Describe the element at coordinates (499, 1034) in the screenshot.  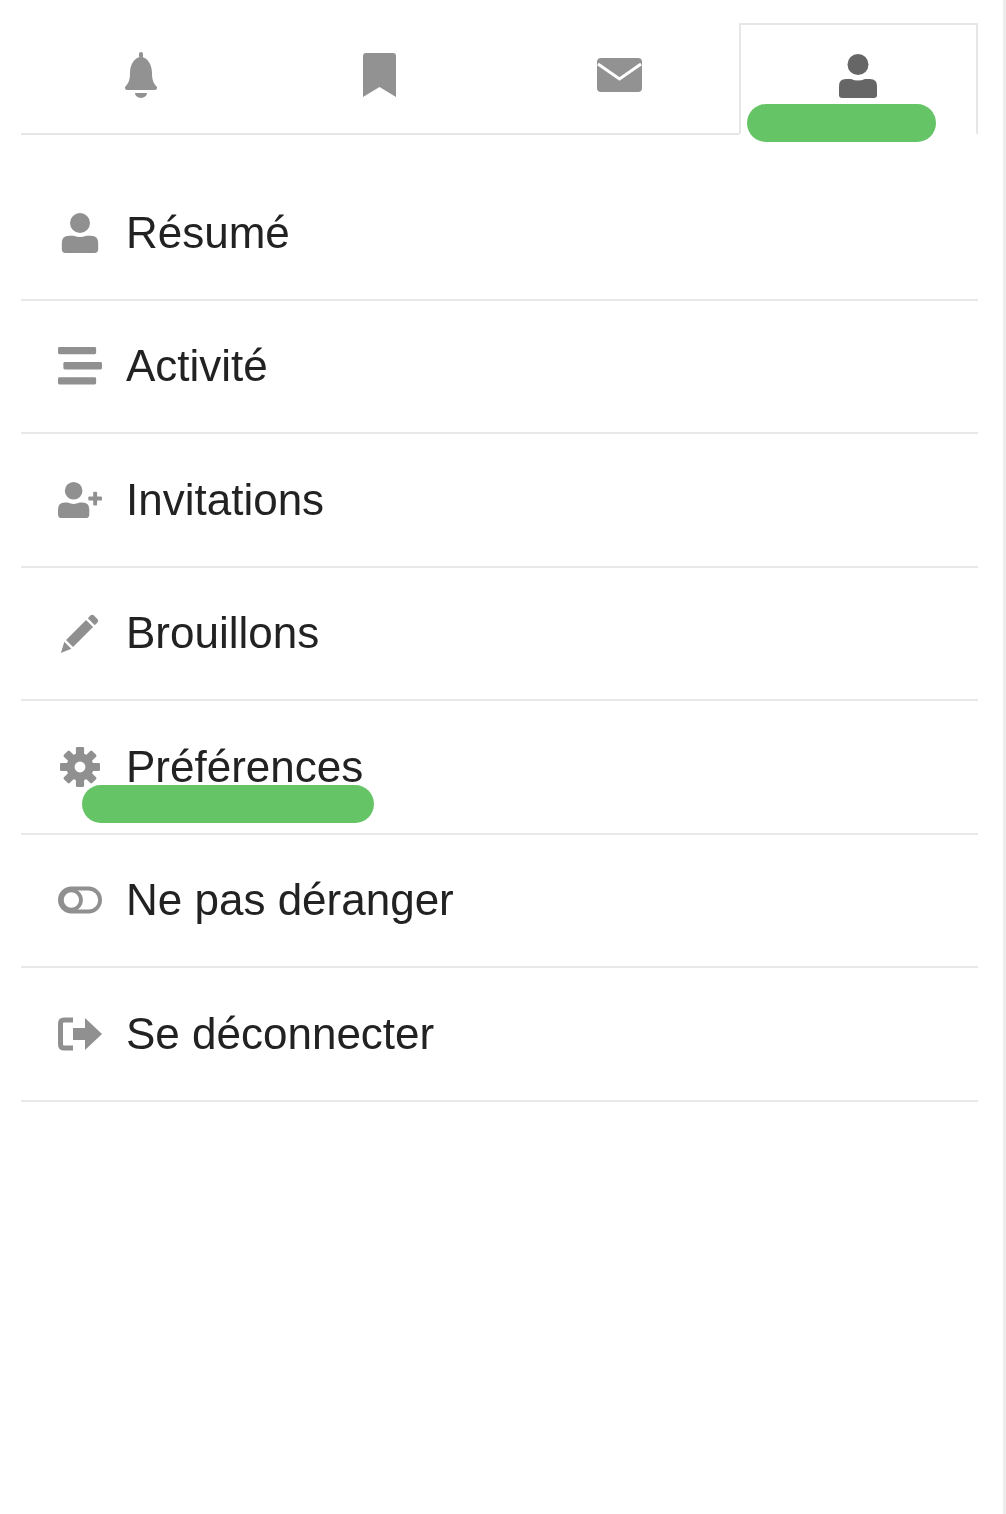
I see `menu-item: Se déconnecter` at that location.